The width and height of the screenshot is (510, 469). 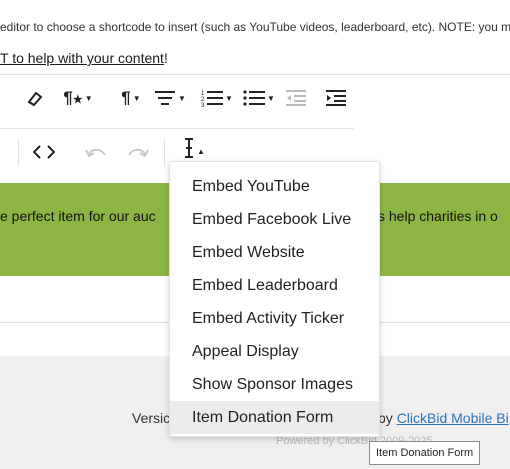 I want to click on menu-item-appeal-display: Appeal Display, so click(x=274, y=351).